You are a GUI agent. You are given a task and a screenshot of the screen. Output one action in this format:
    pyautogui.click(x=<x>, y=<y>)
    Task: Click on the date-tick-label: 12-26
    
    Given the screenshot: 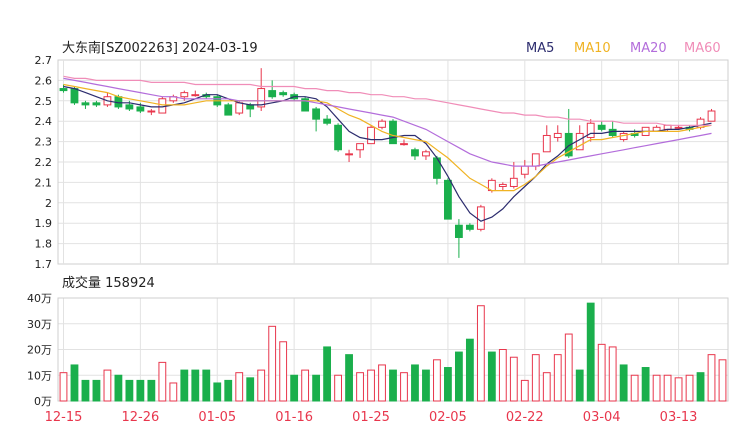 What is the action you would take?
    pyautogui.click(x=140, y=417)
    